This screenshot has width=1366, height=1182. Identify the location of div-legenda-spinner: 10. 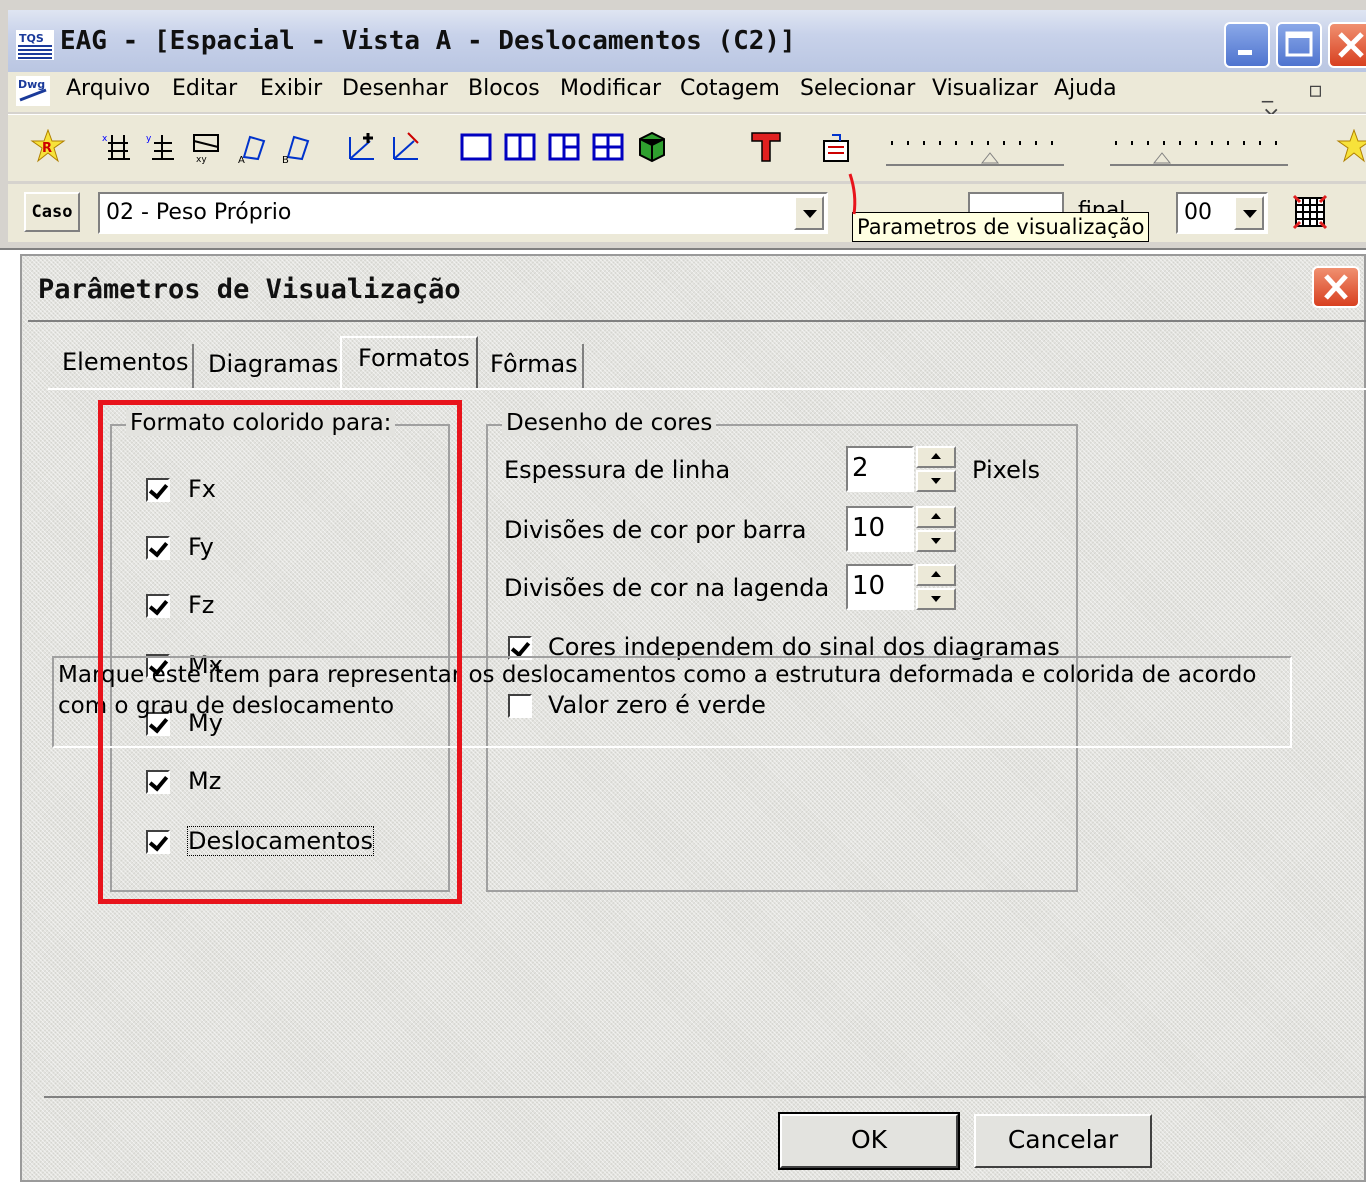
(902, 587).